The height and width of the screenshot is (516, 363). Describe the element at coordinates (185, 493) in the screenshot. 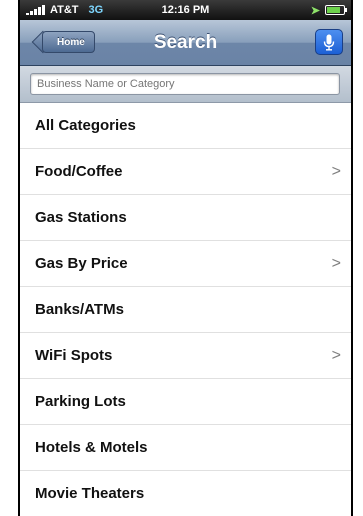

I see `category-row: Movie Theaters` at that location.